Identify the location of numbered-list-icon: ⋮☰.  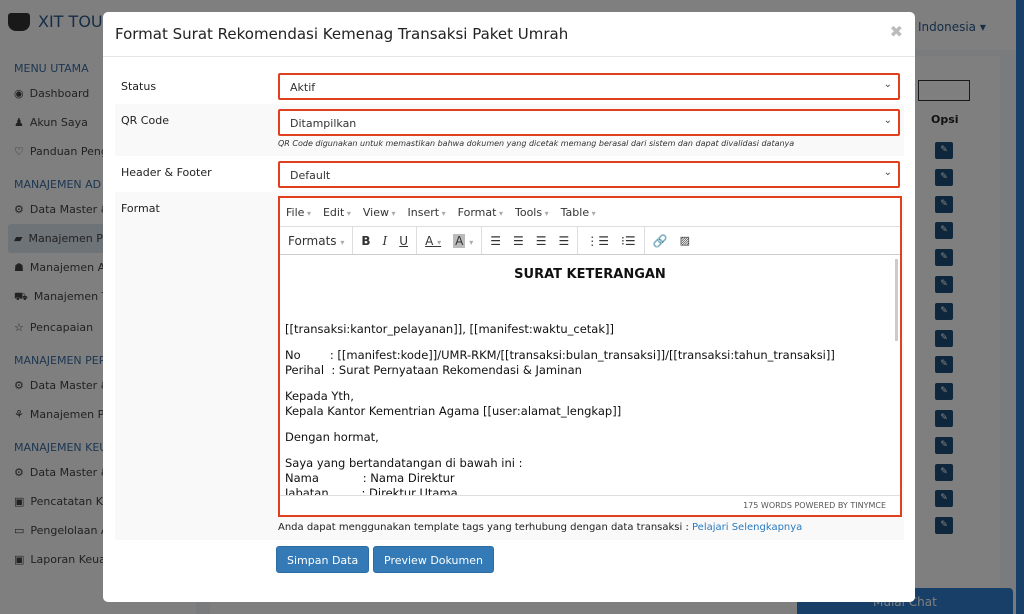
(597, 241).